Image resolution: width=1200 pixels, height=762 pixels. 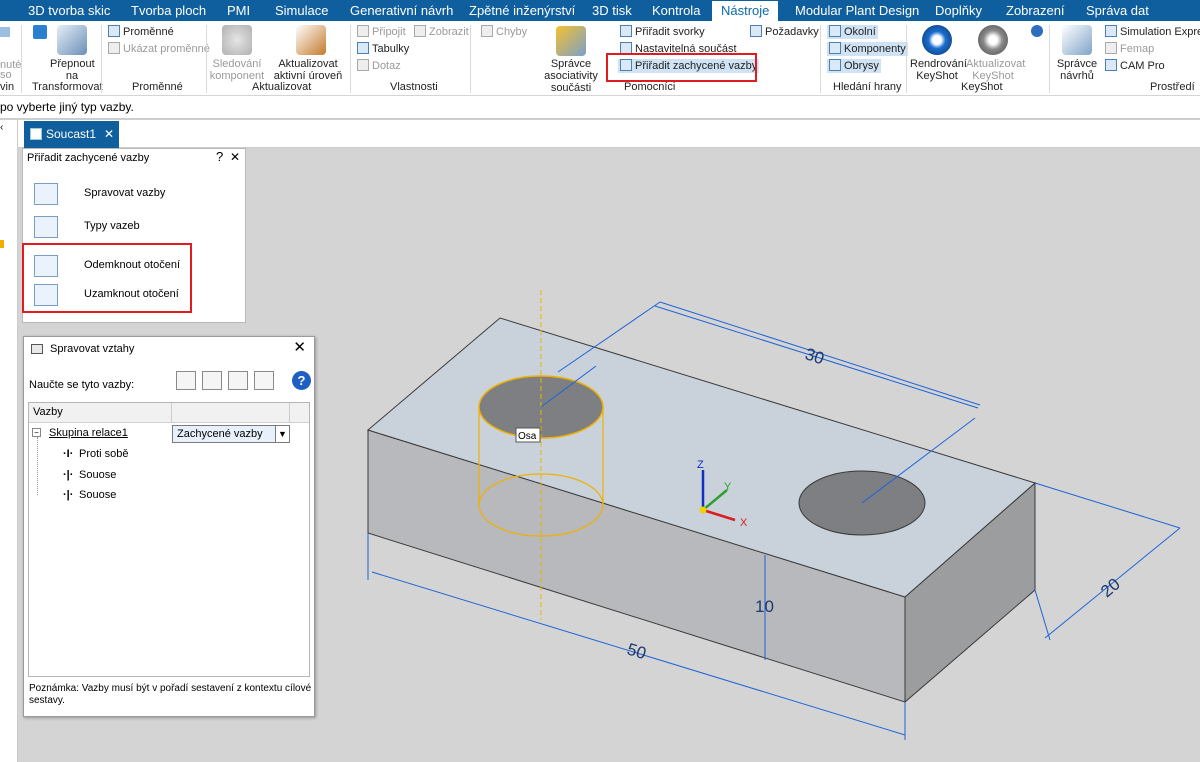 I want to click on manage-relations-icon, so click(x=46, y=194).